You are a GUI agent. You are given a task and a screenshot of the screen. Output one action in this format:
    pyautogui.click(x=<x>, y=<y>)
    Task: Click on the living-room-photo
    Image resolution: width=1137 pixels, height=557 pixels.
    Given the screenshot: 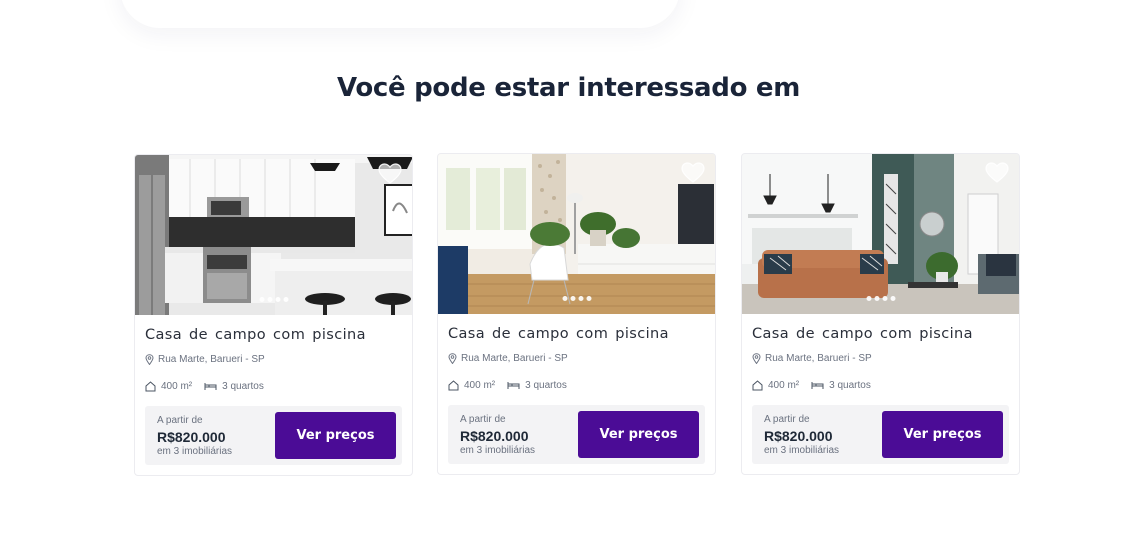 What is the action you would take?
    pyautogui.click(x=576, y=234)
    